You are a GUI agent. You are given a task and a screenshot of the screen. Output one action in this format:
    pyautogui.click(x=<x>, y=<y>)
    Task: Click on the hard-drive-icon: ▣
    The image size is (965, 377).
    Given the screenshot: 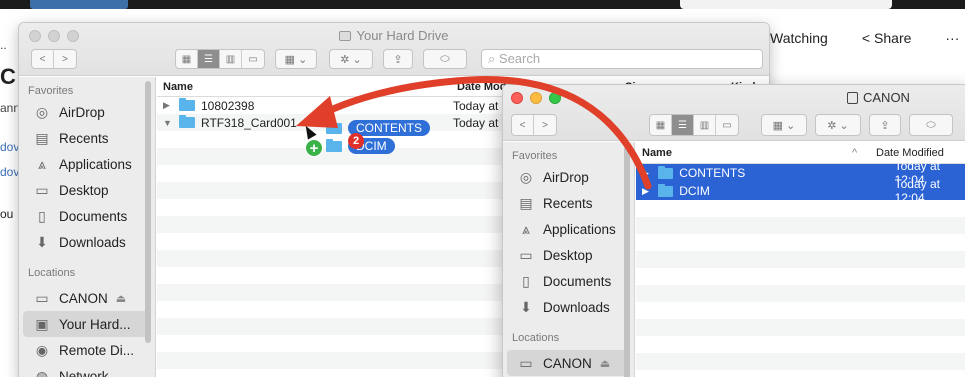 What is the action you would take?
    pyautogui.click(x=42, y=323)
    